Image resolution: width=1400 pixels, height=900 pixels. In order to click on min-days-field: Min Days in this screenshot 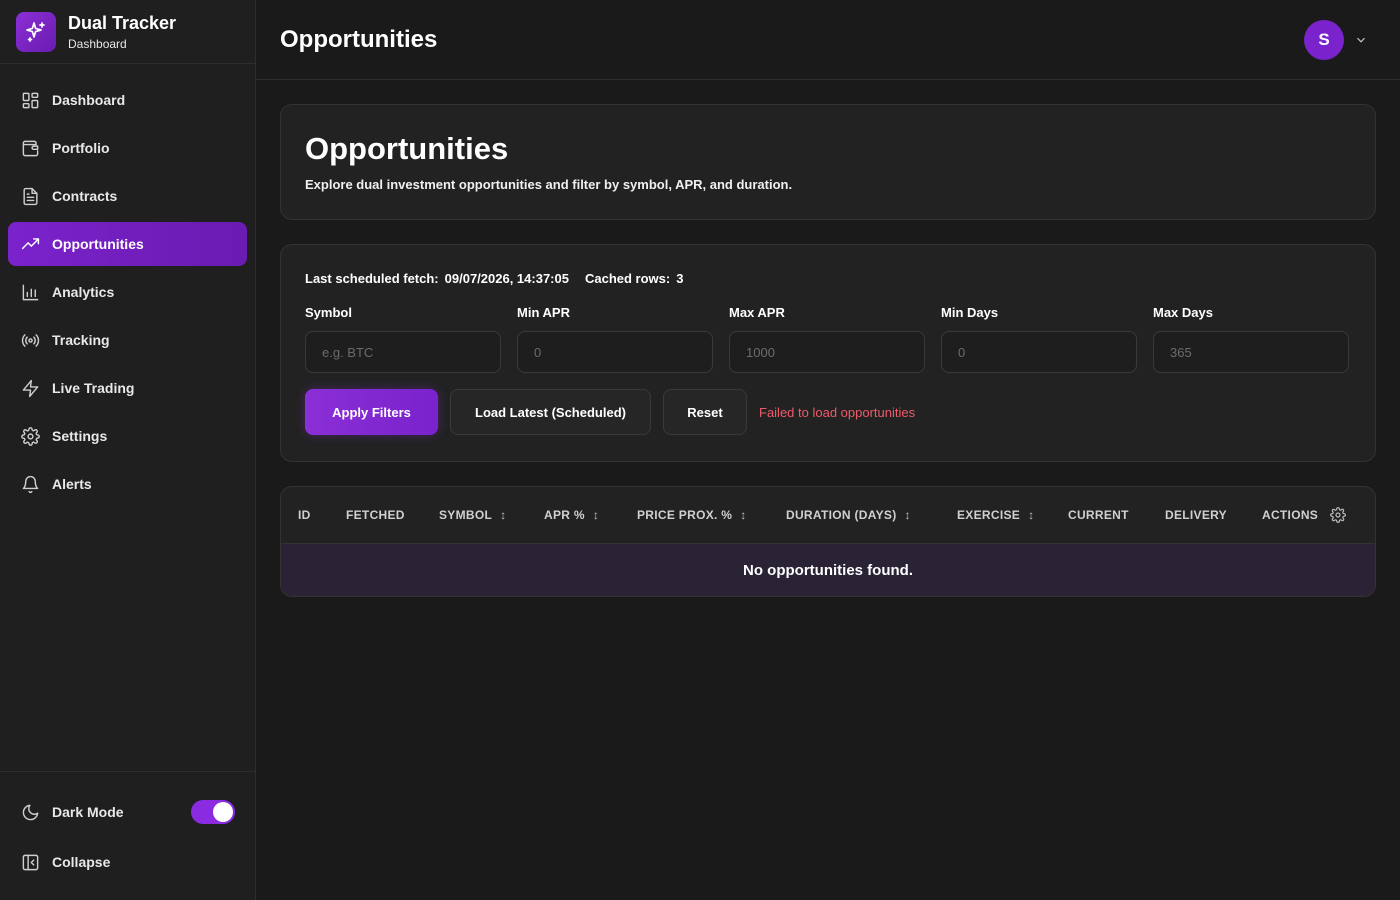, I will do `click(1039, 339)`.